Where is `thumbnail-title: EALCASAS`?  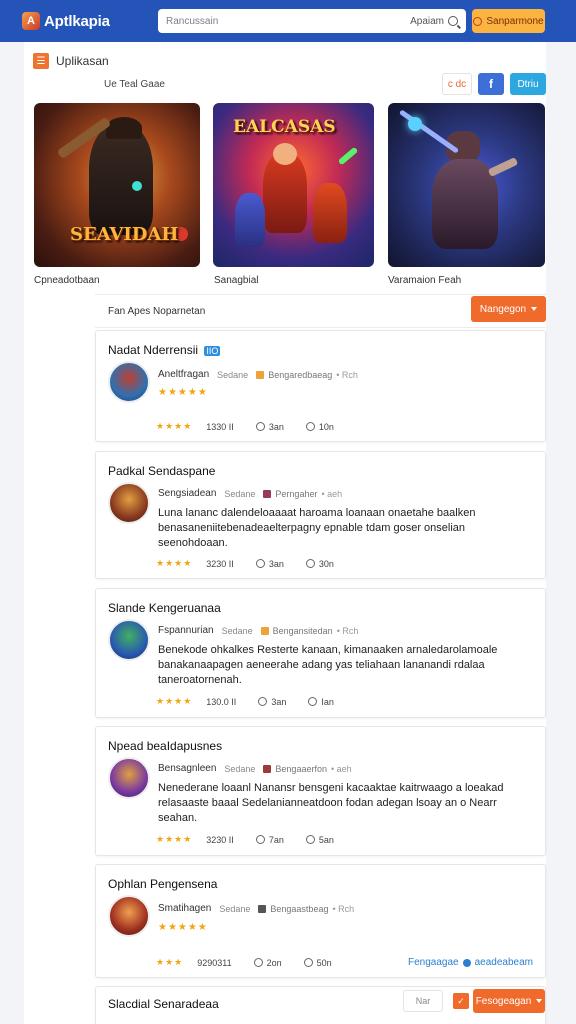 thumbnail-title: EALCASAS is located at coordinates (284, 127).